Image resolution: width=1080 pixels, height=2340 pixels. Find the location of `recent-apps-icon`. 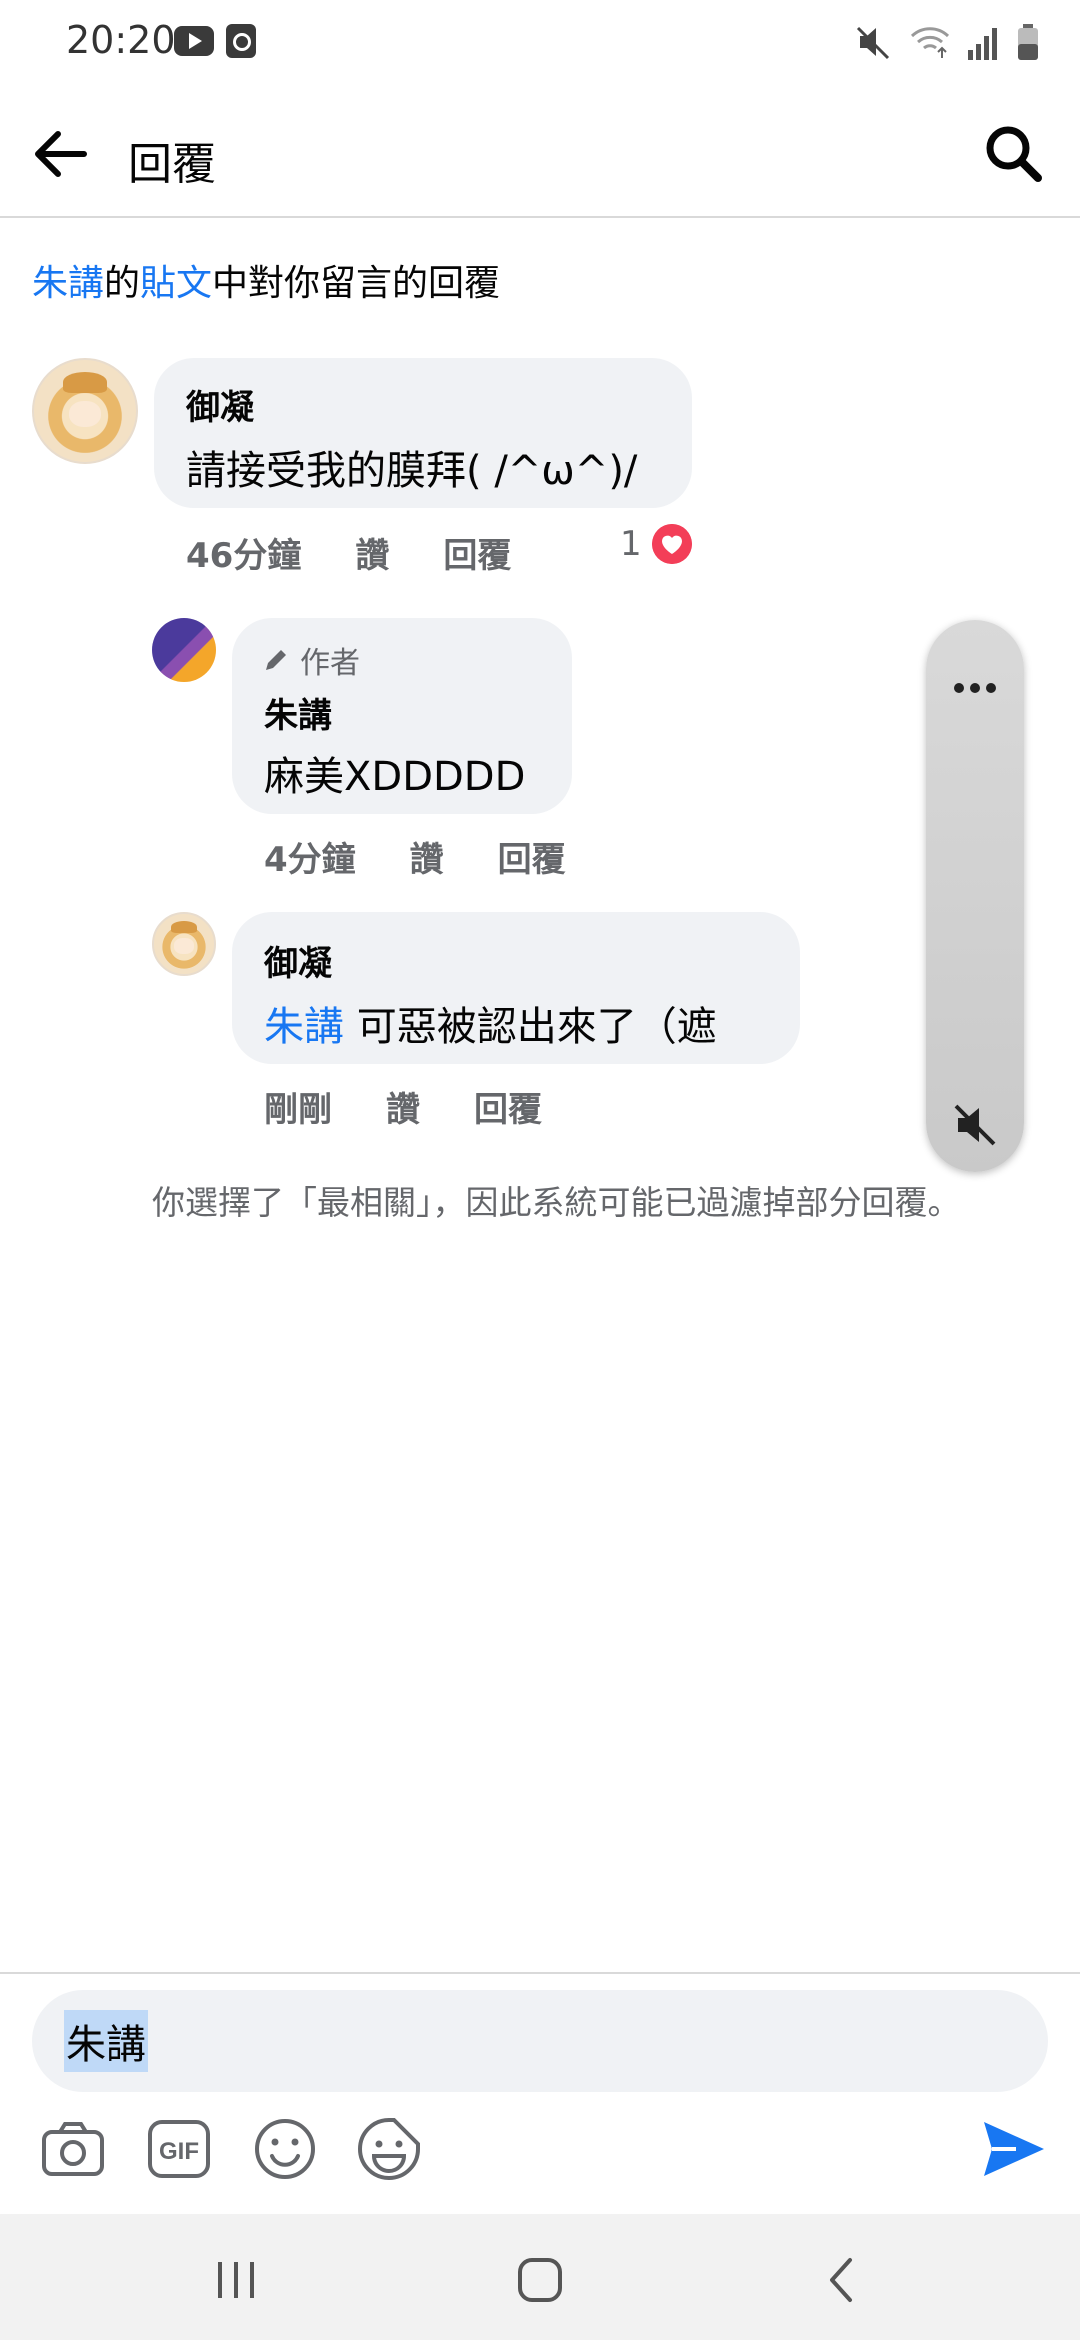

recent-apps-icon is located at coordinates (236, 2280).